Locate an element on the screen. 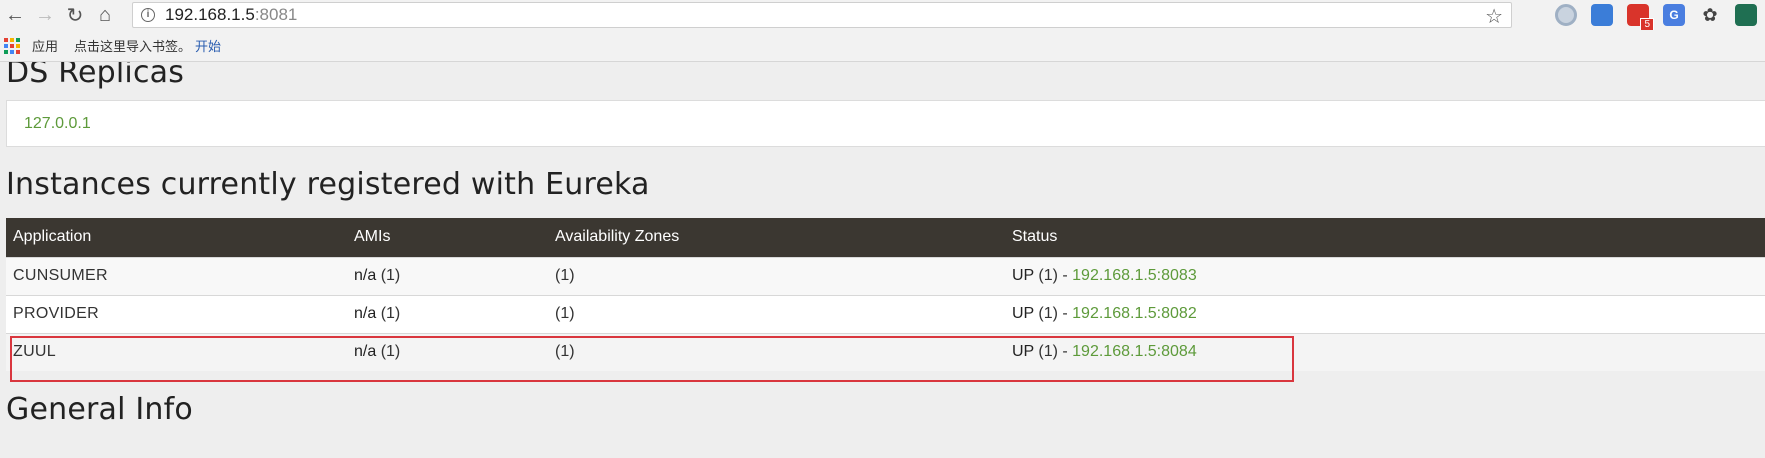  home-button: ⌂ is located at coordinates (105, 15).